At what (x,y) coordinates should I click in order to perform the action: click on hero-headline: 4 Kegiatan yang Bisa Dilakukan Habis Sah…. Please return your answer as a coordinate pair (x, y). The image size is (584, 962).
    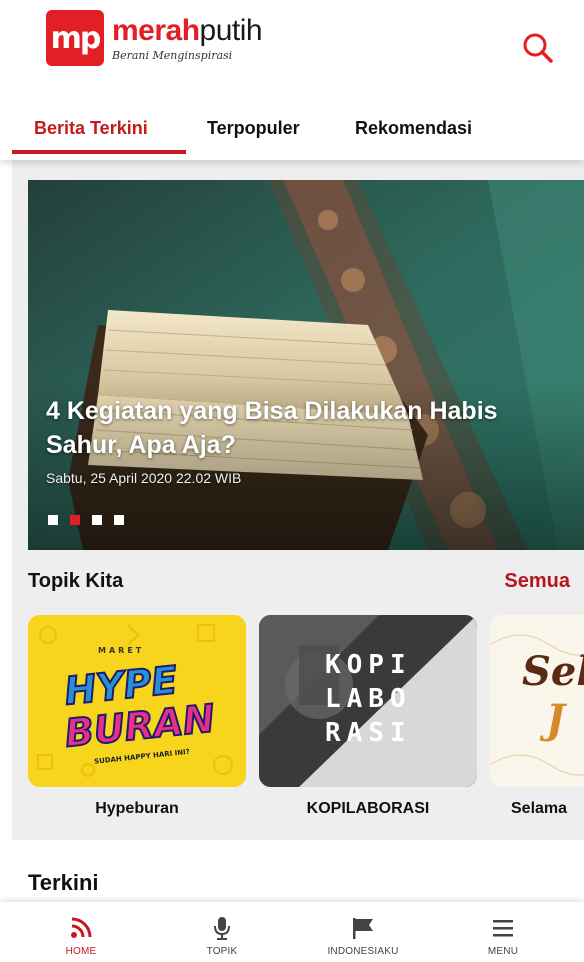
    Looking at the image, I should click on (311, 428).